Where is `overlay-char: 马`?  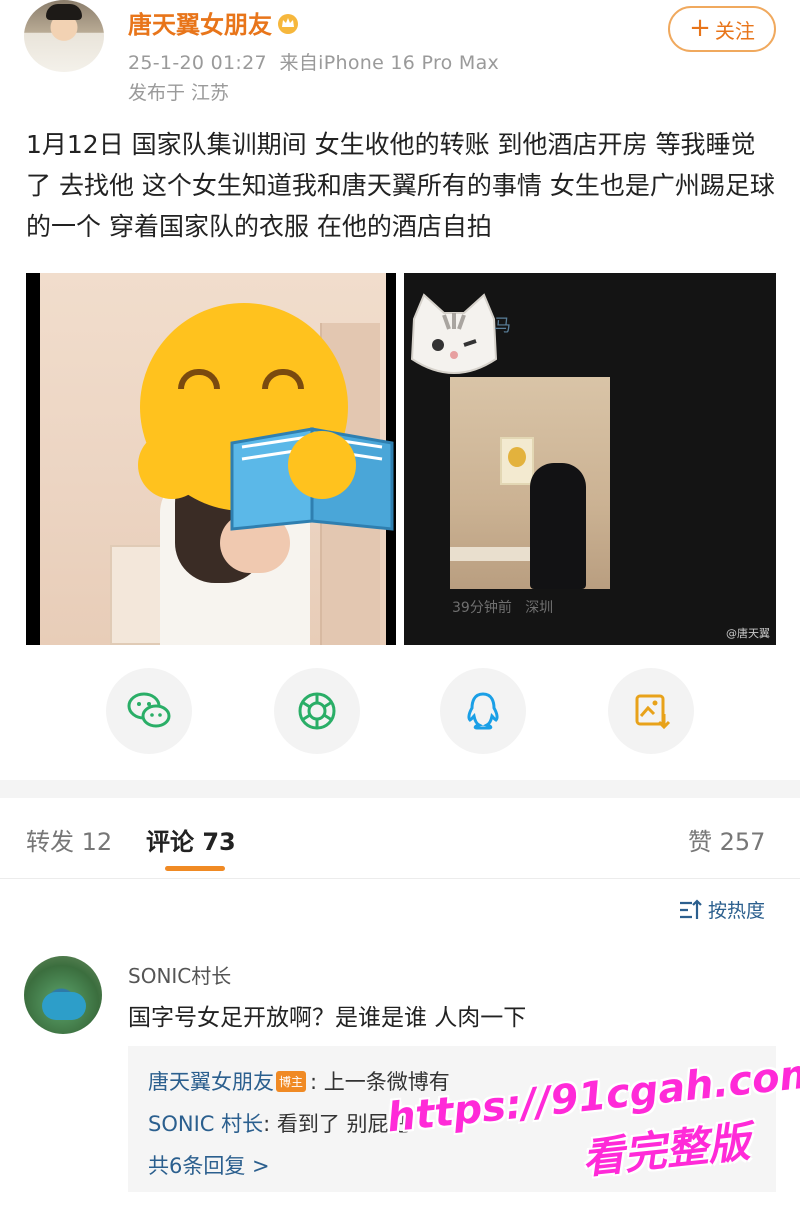
overlay-char: 马 is located at coordinates (502, 326).